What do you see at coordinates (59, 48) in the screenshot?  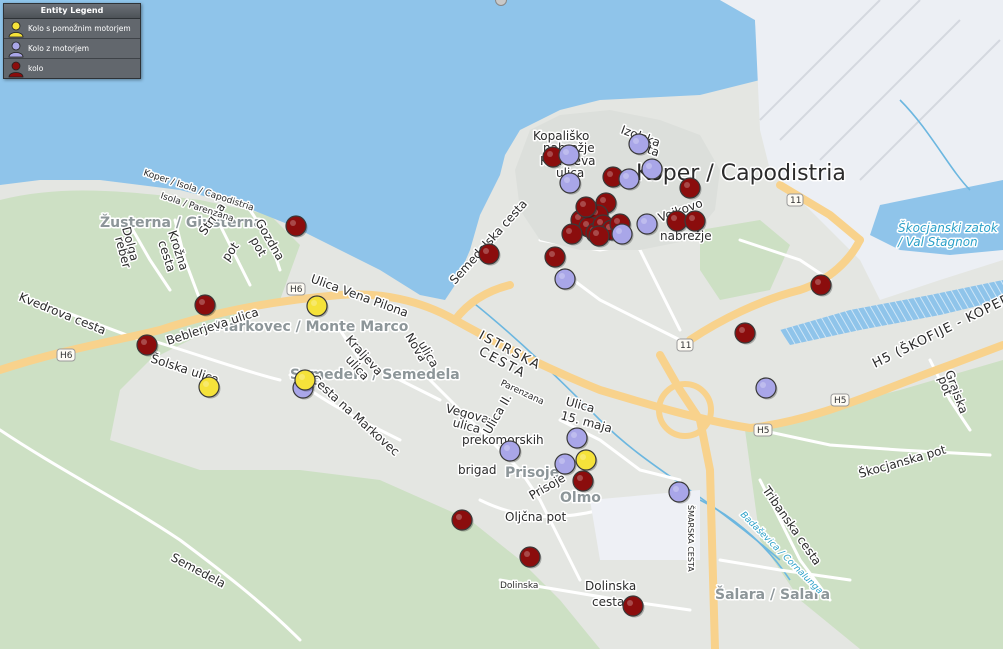 I see `legend-label: Kolo z motorjem` at bounding box center [59, 48].